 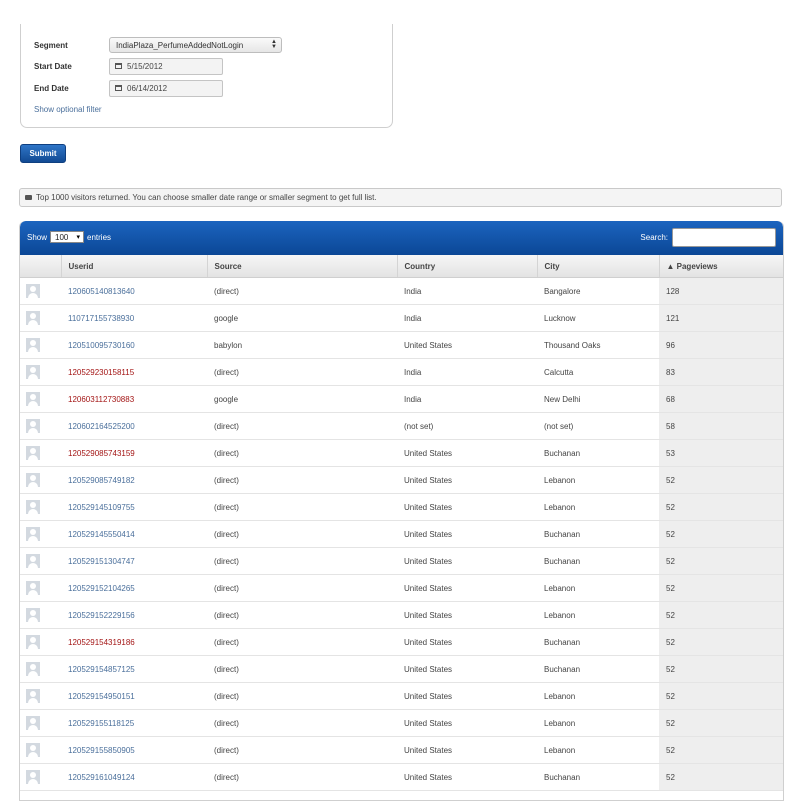 What do you see at coordinates (101, 561) in the screenshot?
I see `userid-link: 120529151304747` at bounding box center [101, 561].